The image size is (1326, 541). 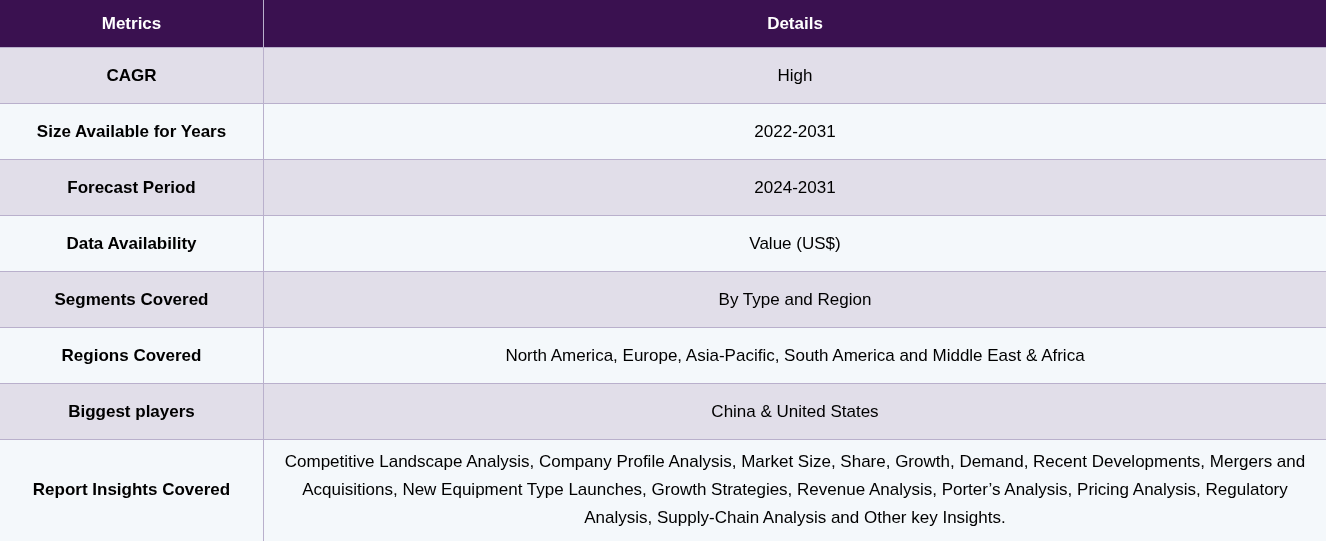 I want to click on detail-cell-text: By Type and Region, so click(x=795, y=299).